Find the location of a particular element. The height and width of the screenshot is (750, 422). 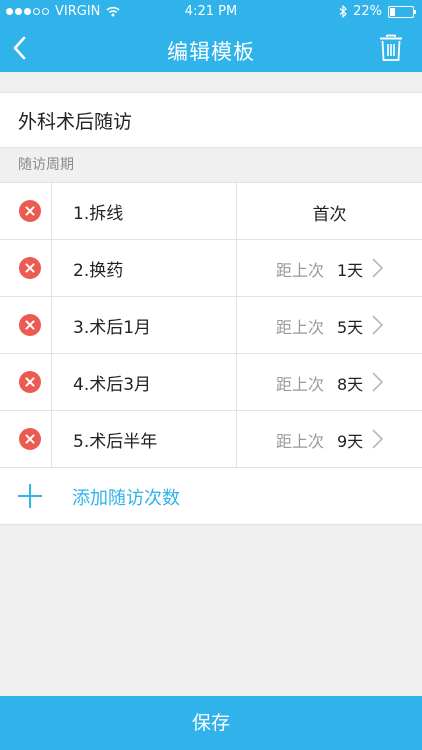

nav-bar: 编辑模板 is located at coordinates (211, 48).